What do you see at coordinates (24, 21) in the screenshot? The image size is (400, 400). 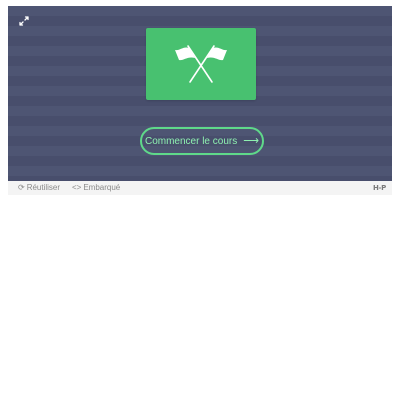 I see `fullscreen-expand-icon` at bounding box center [24, 21].